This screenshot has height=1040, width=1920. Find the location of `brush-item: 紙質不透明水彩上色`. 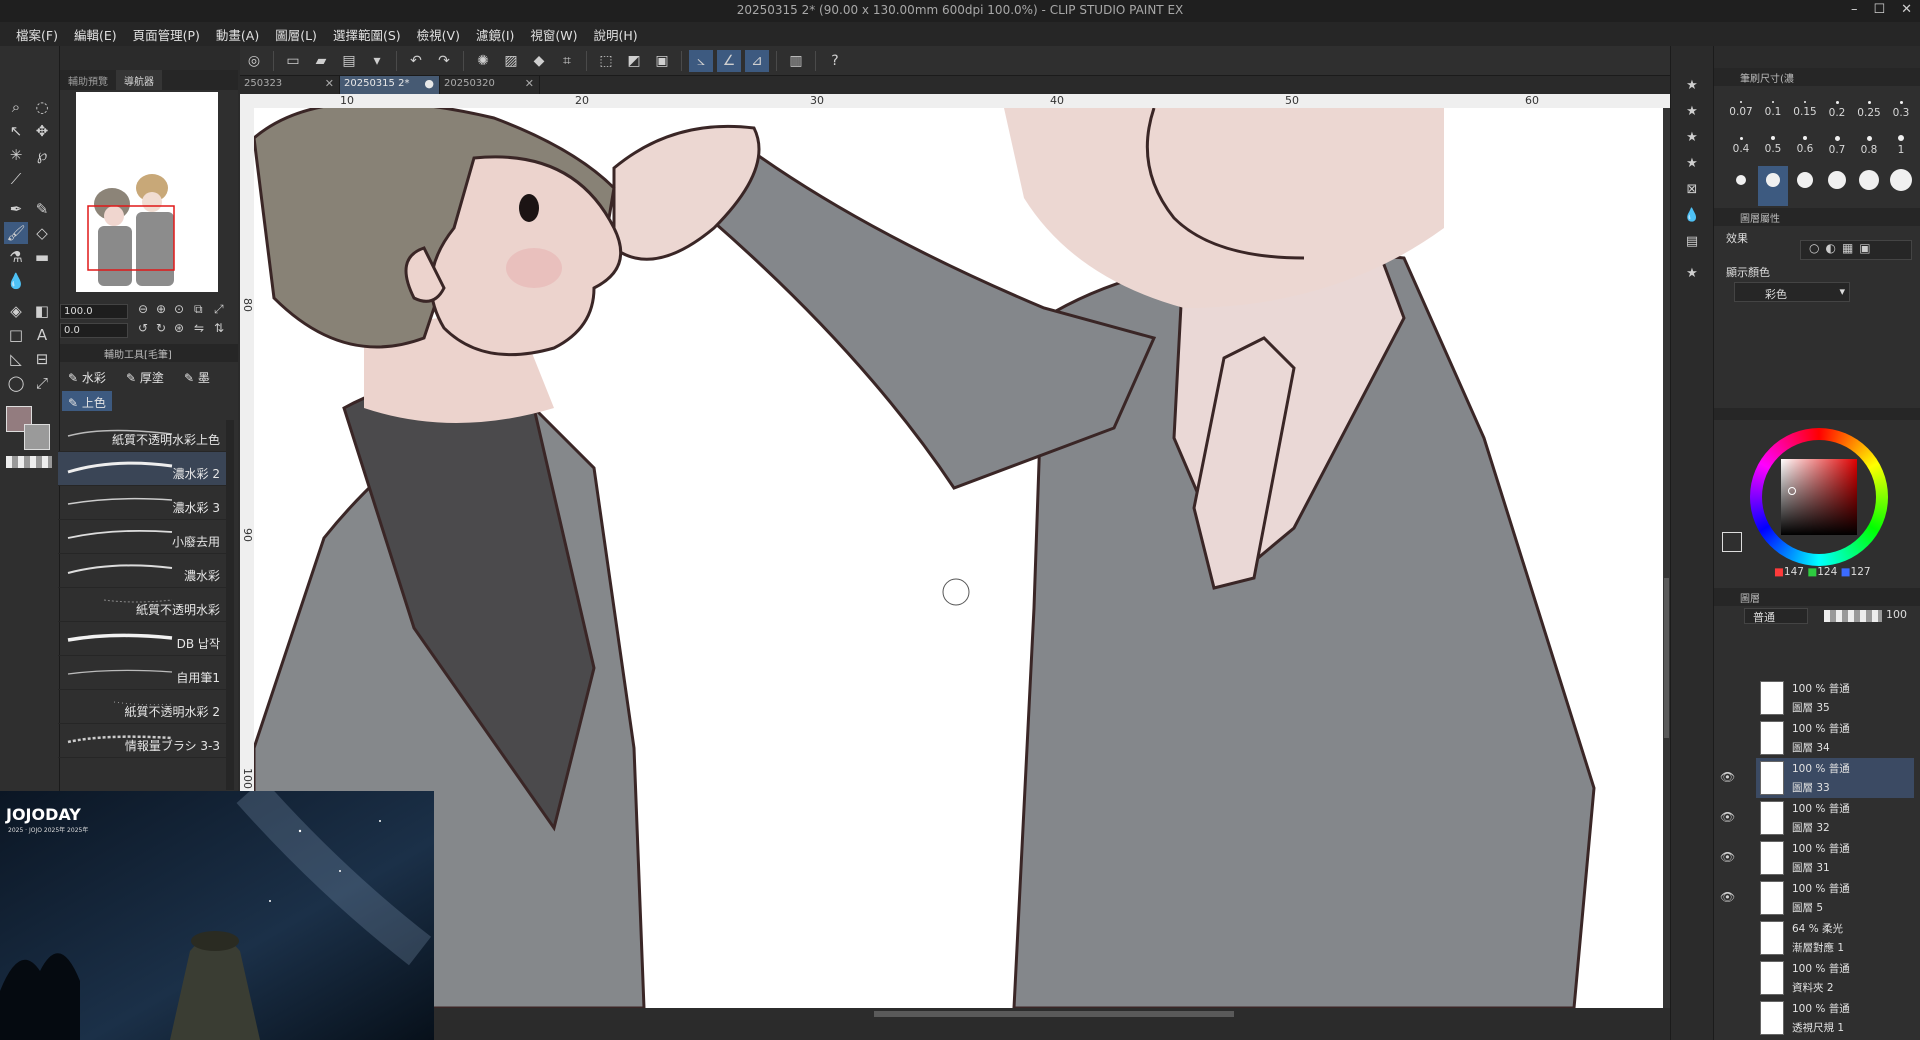

brush-item: 紙質不透明水彩上色 is located at coordinates (142, 435).